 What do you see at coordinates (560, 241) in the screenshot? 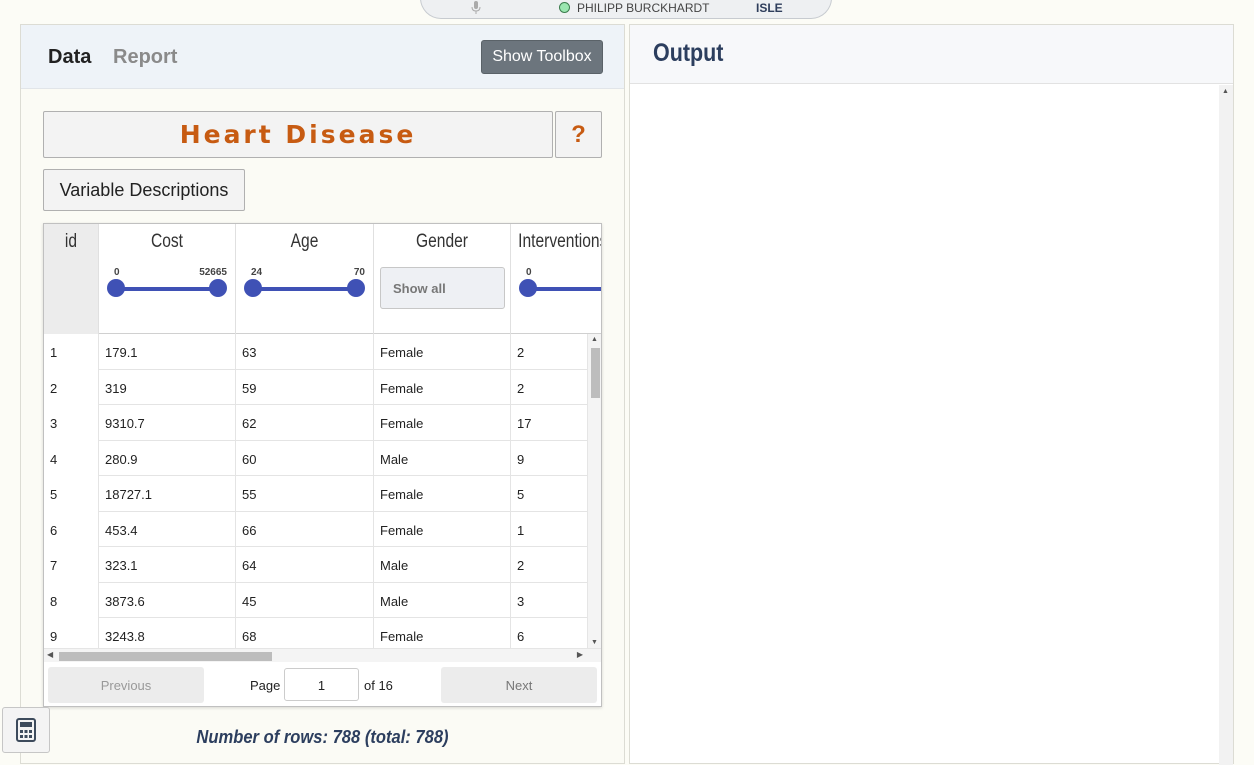
I see `column-label: Interventions` at bounding box center [560, 241].